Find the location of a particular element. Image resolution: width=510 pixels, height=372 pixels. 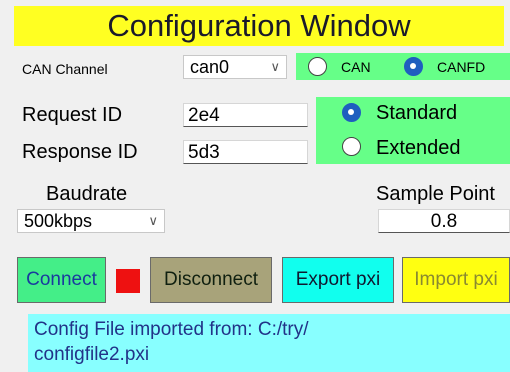

can-channel-select: can0 ∨ is located at coordinates (235, 67).